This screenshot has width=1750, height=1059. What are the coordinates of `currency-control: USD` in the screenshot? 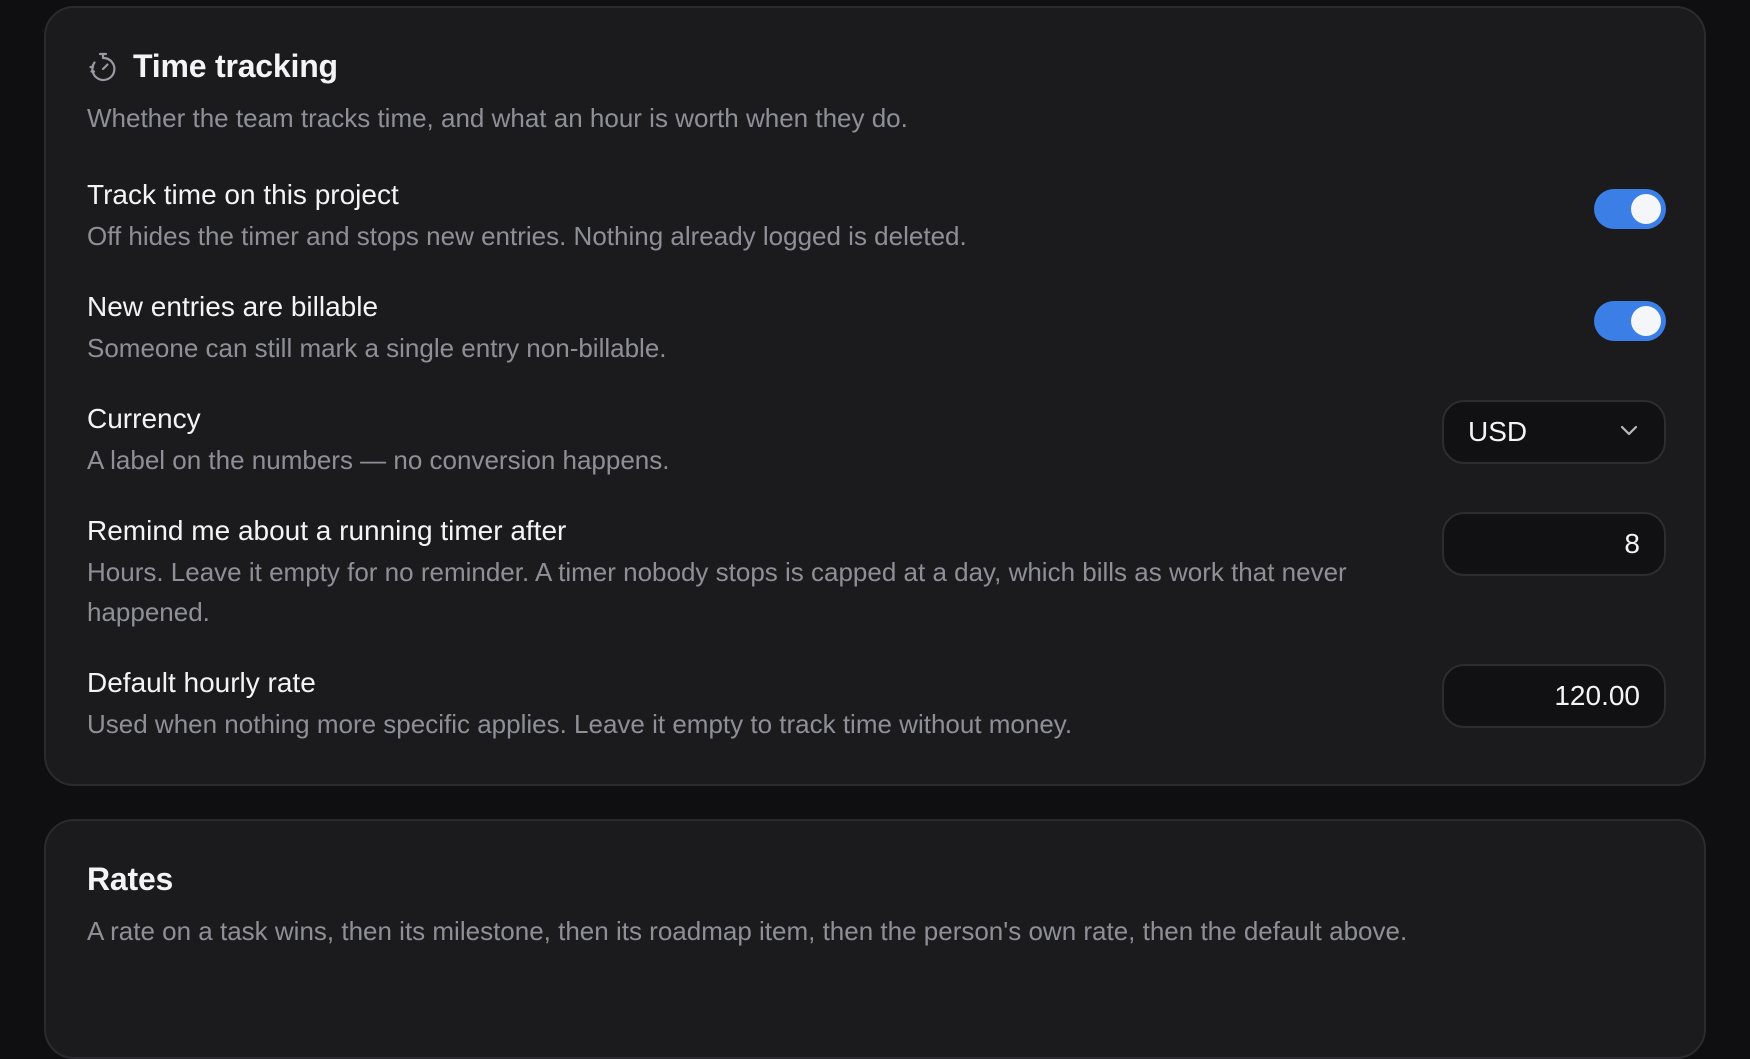 It's located at (1554, 432).